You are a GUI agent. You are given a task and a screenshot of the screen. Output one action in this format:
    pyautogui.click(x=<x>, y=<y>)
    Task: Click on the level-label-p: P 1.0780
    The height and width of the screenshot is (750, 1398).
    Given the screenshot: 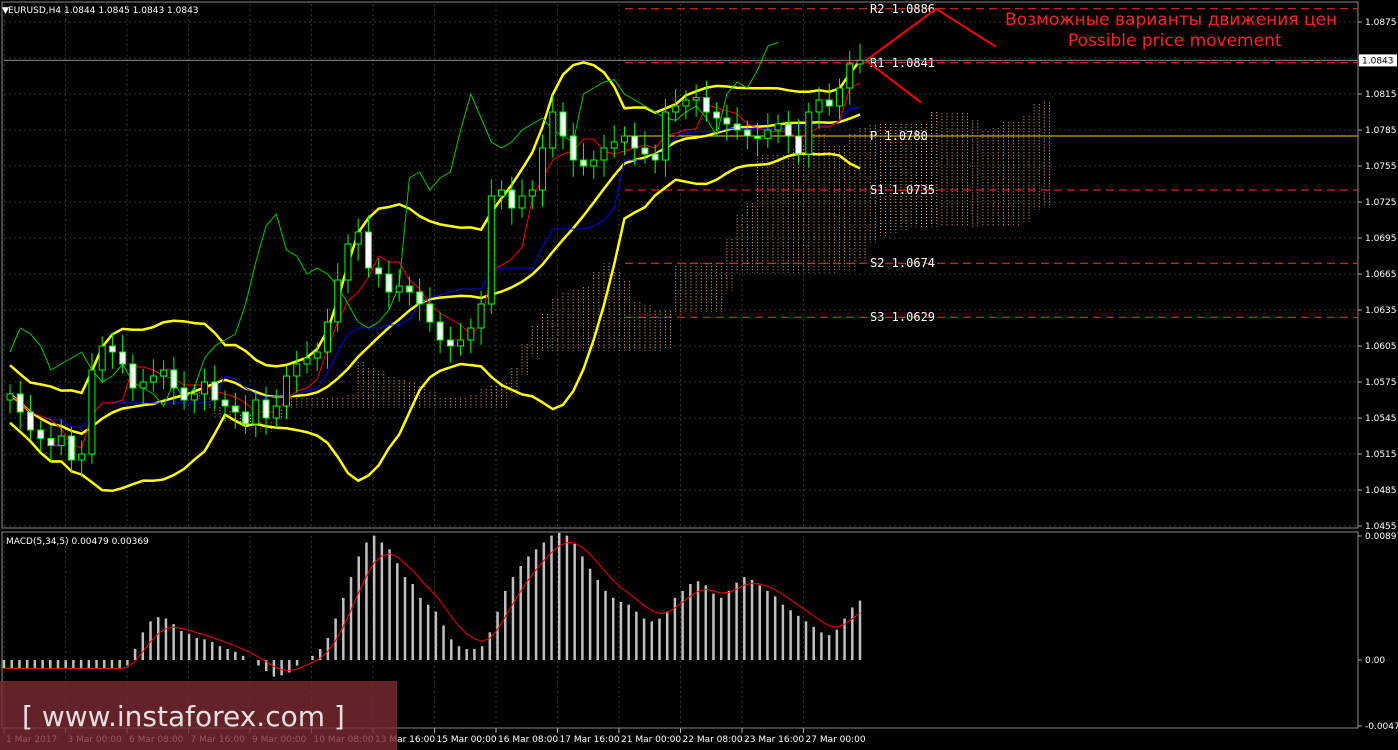 What is the action you would take?
    pyautogui.click(x=899, y=136)
    